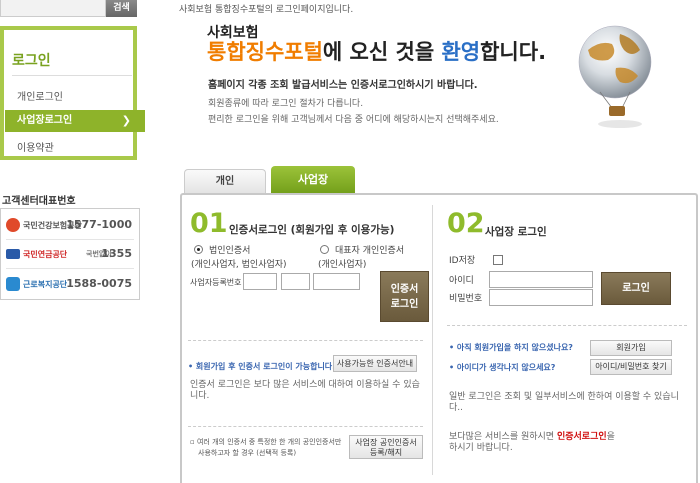  Describe the element at coordinates (45, 284) in the screenshot. I see `org-name: 근로복지공단` at that location.